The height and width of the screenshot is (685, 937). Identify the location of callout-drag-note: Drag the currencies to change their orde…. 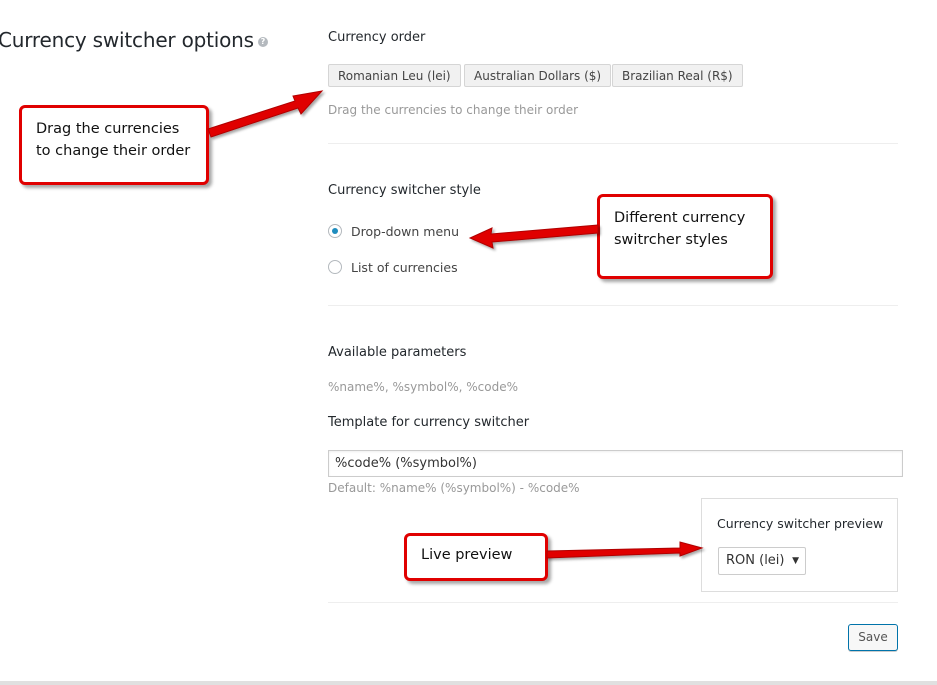
(114, 145).